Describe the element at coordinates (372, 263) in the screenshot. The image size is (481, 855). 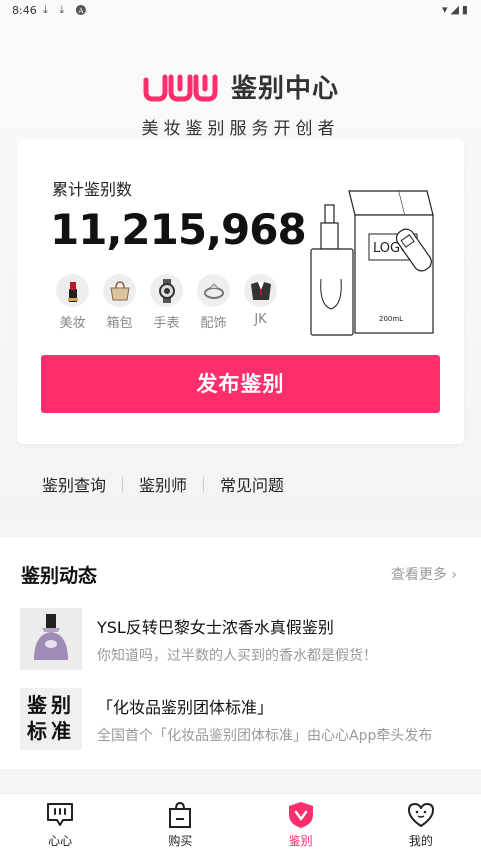
I see `product-box-illustration: LOGO 200mL` at that location.